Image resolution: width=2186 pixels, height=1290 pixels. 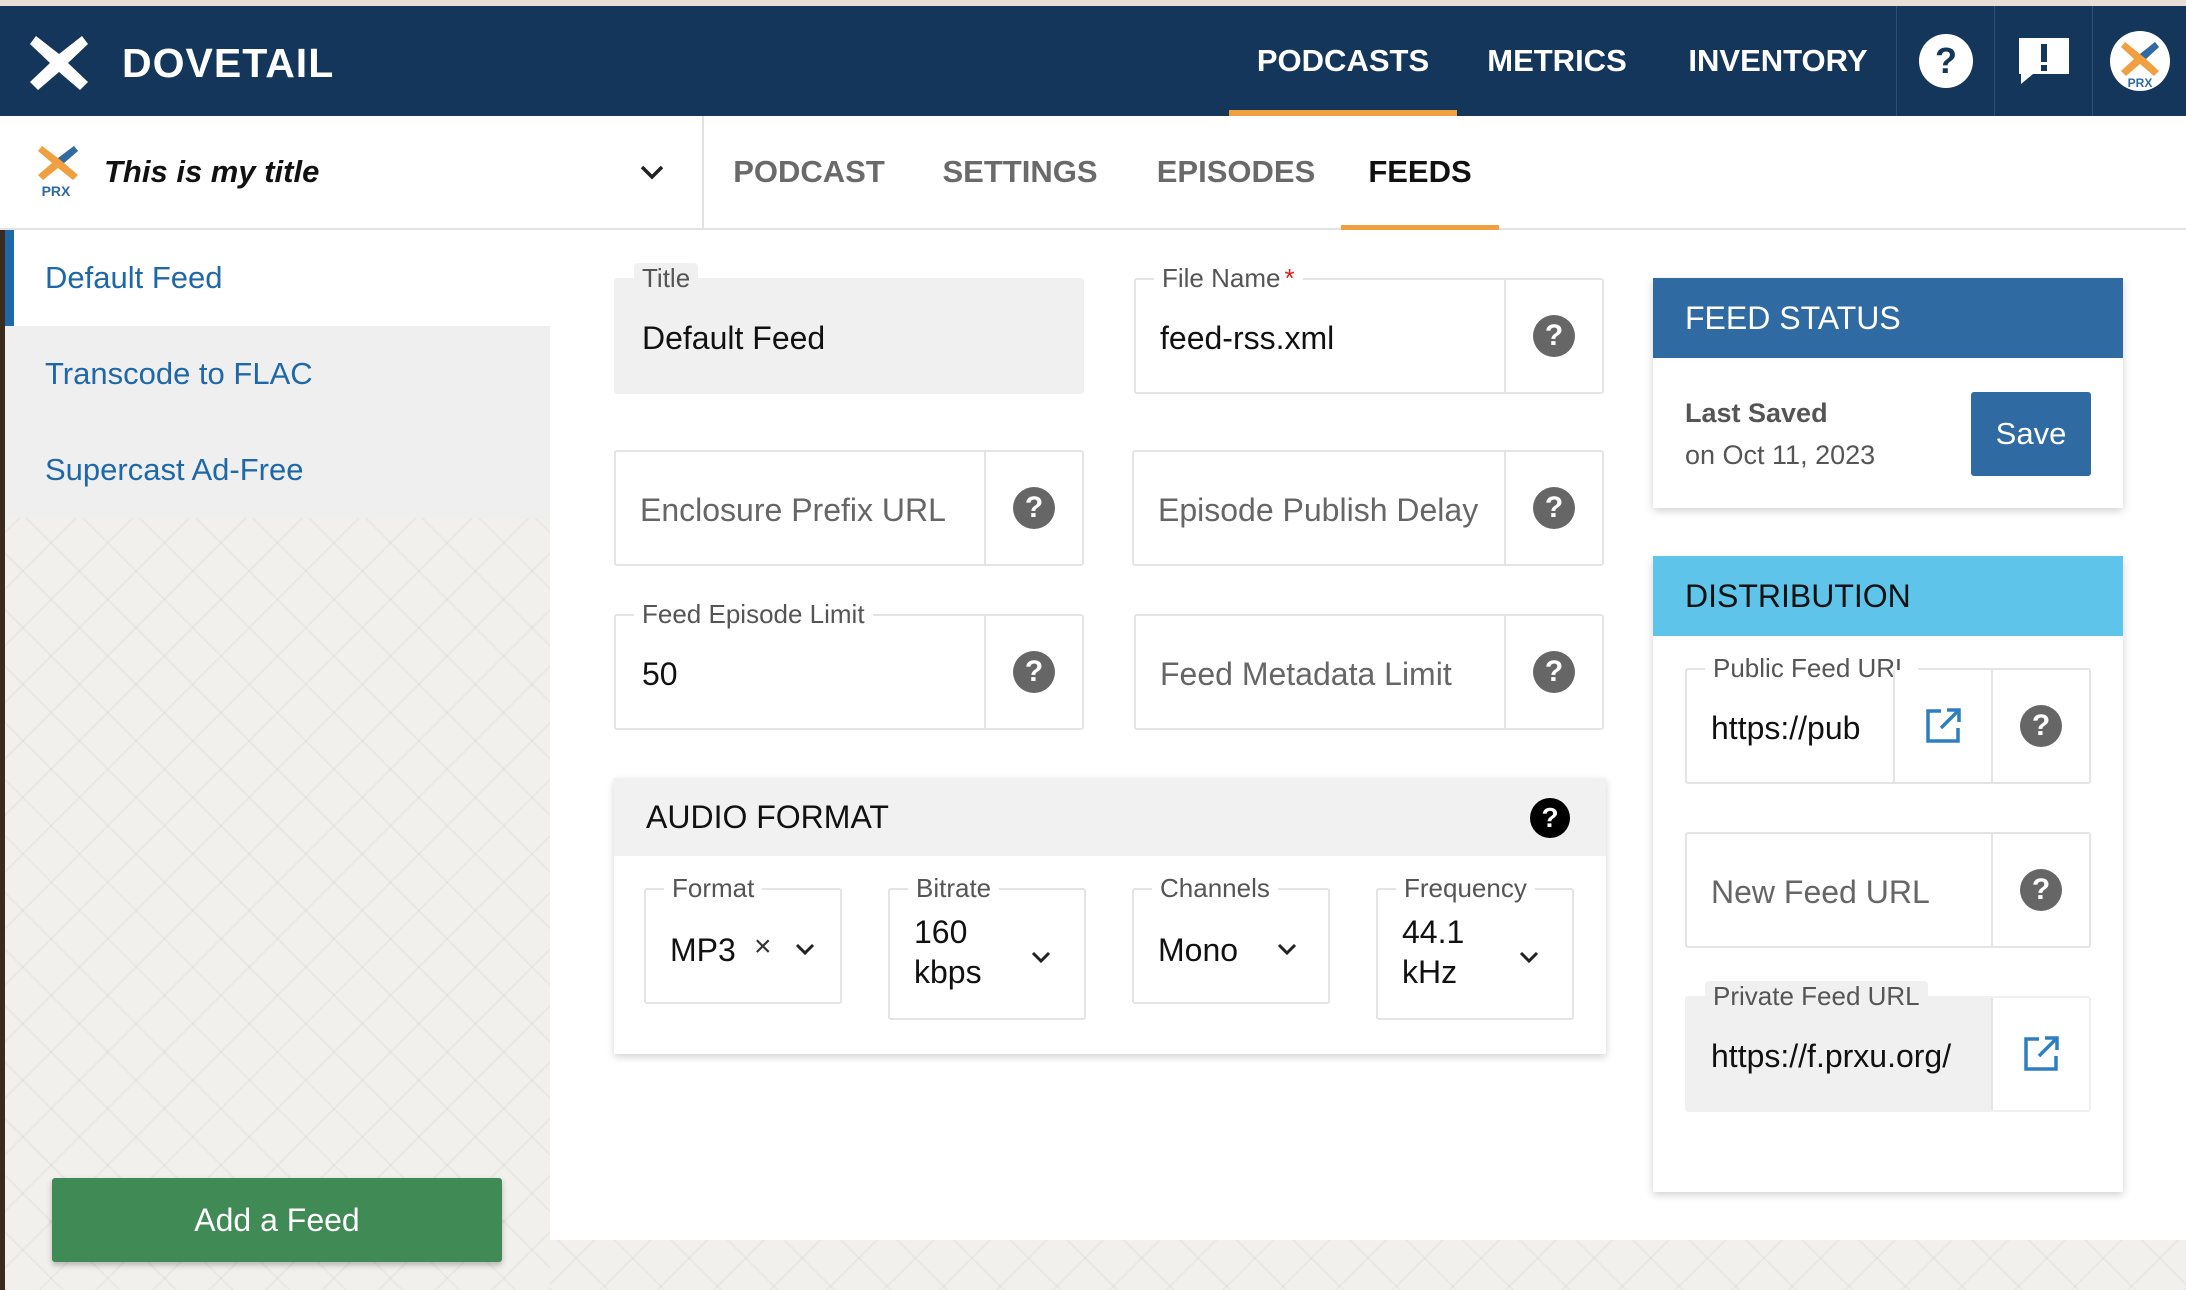 What do you see at coordinates (948, 972) in the screenshot?
I see `bitrate-value-line2: kbps` at bounding box center [948, 972].